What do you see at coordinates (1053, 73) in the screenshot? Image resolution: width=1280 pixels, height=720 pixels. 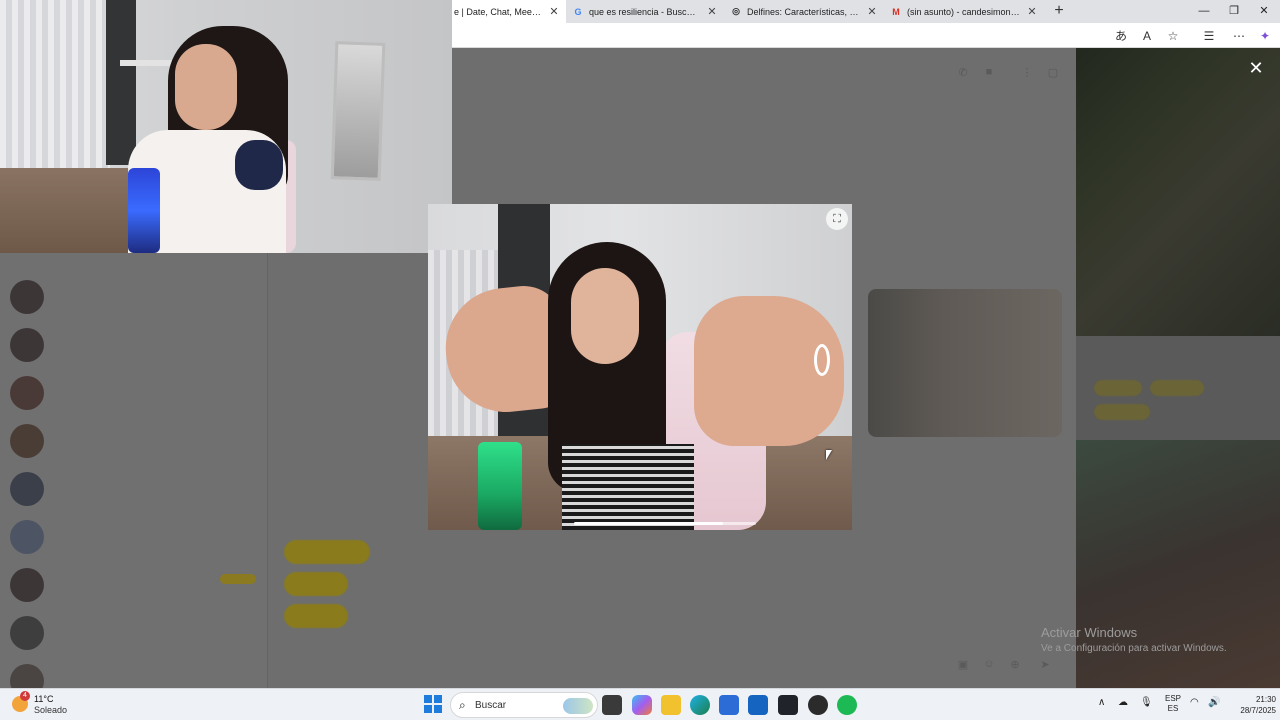 I see `info-icon: ▢` at bounding box center [1053, 73].